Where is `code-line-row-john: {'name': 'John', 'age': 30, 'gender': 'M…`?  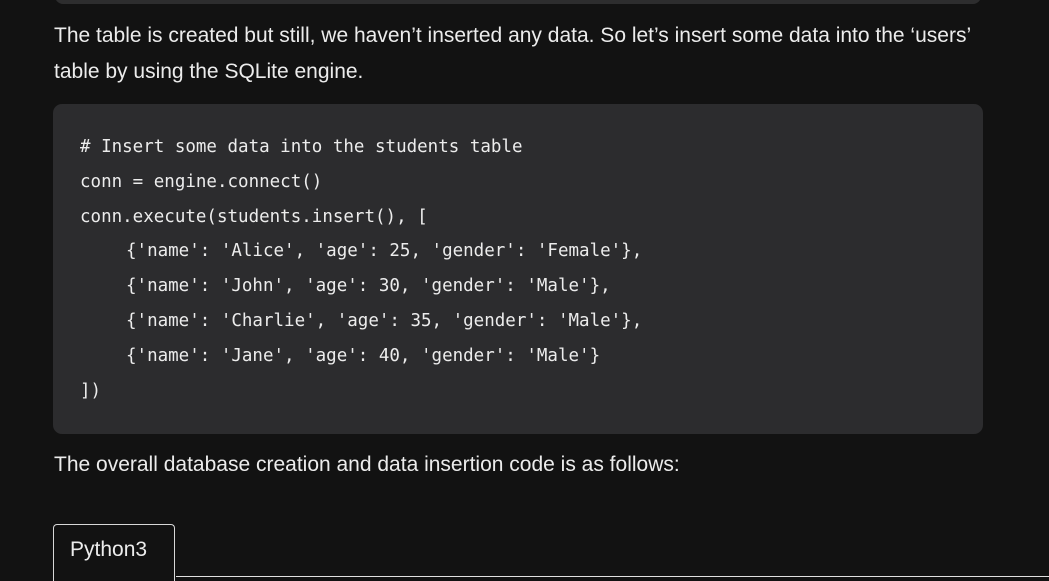 code-line-row-john: {'name': 'John', 'age': 30, 'gender': 'M… is located at coordinates (368, 286).